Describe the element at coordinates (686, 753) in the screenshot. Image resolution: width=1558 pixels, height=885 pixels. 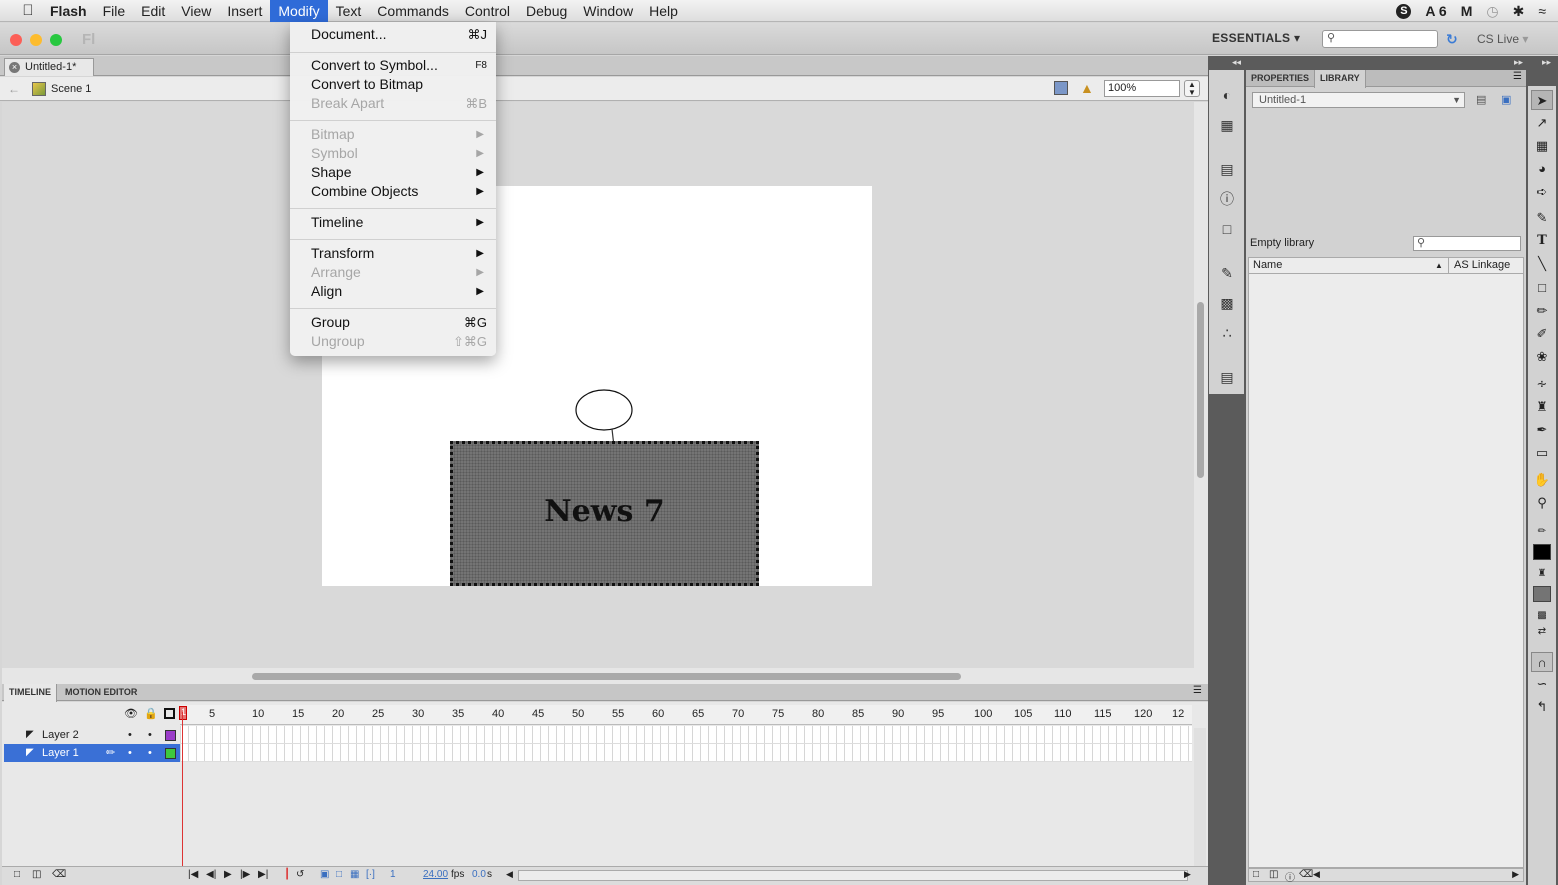
I see `layer-1-frames` at that location.